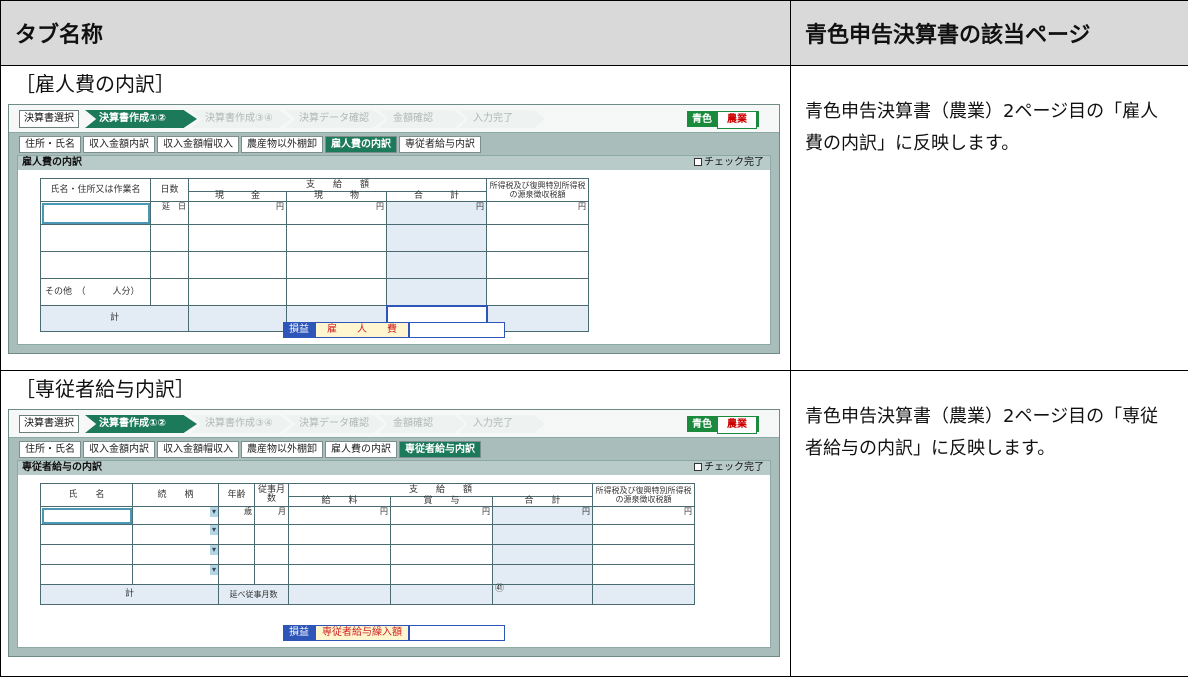 The height and width of the screenshot is (677, 1188). Describe the element at coordinates (436, 196) in the screenshot. I see `col-total: 合 計` at that location.